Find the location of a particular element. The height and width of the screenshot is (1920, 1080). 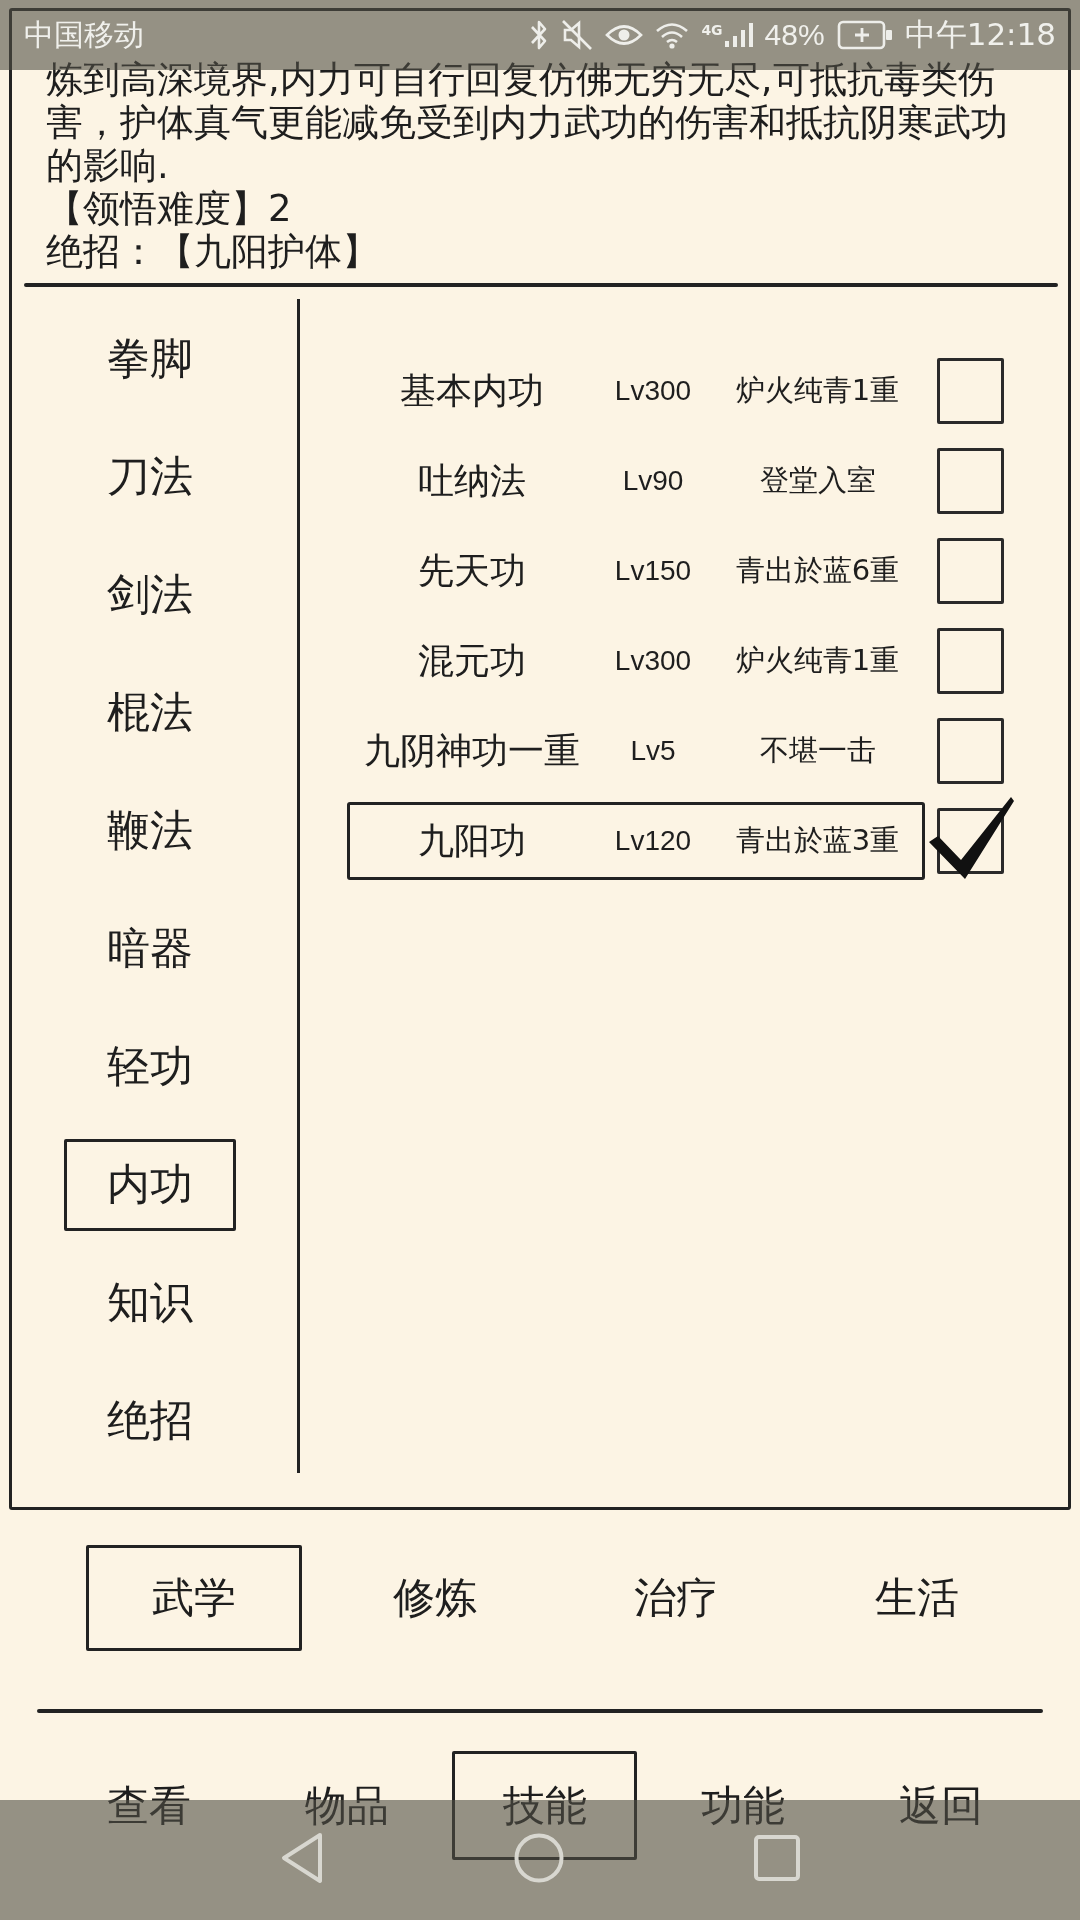

category-tab: 轻功 is located at coordinates (150, 1067).